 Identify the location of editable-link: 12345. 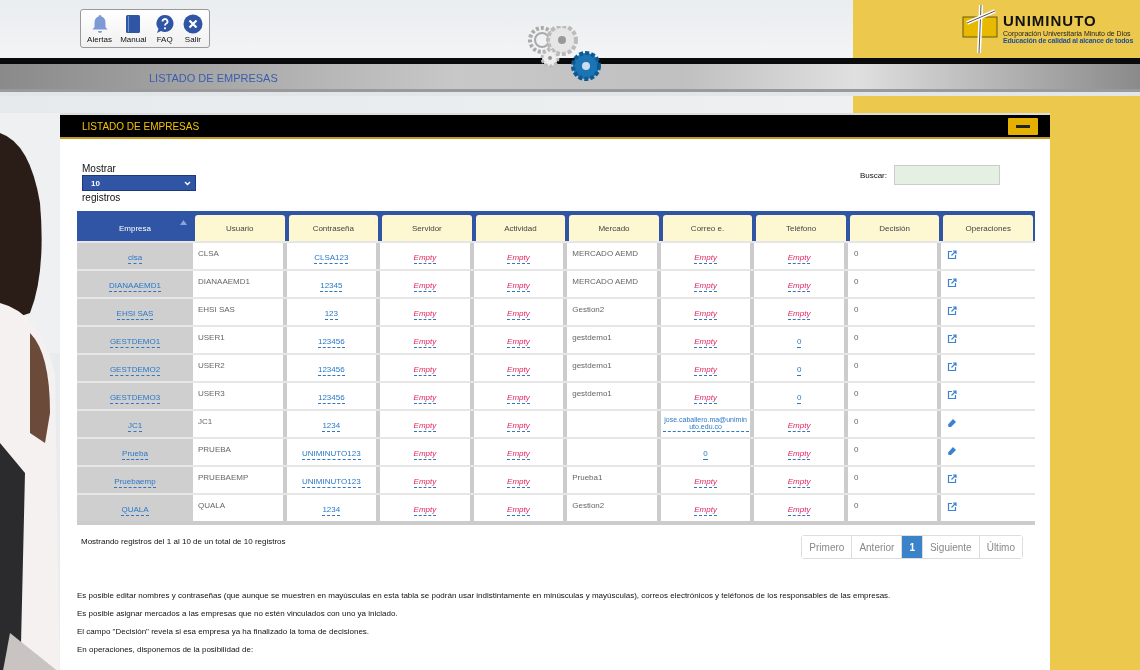
(331, 287).